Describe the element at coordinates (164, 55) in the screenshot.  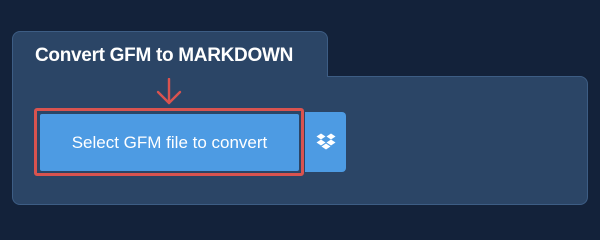
I see `card-title: Convert GFM to MARKDOWN` at that location.